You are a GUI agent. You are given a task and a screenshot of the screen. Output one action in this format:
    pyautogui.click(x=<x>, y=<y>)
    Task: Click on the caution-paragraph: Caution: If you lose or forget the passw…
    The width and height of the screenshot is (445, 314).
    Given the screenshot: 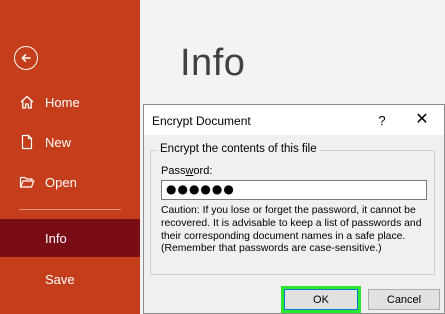 What is the action you would take?
    pyautogui.click(x=291, y=223)
    